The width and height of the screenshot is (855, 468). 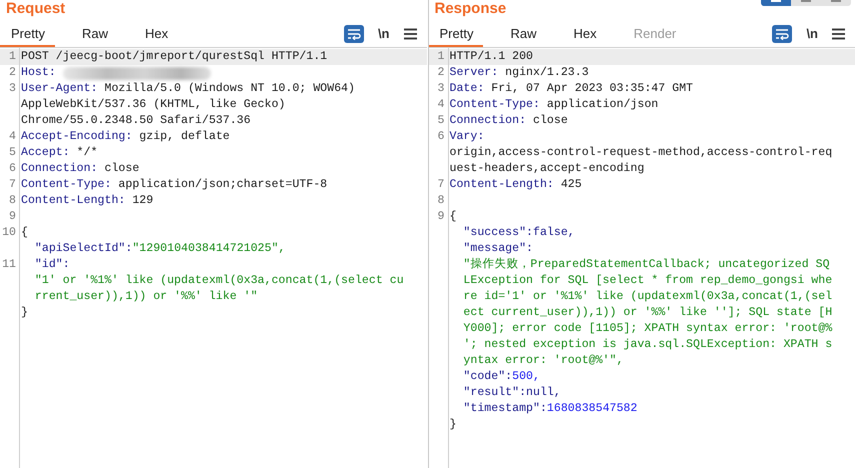 I want to click on header-name: Accept-Encoding:, so click(x=76, y=137).